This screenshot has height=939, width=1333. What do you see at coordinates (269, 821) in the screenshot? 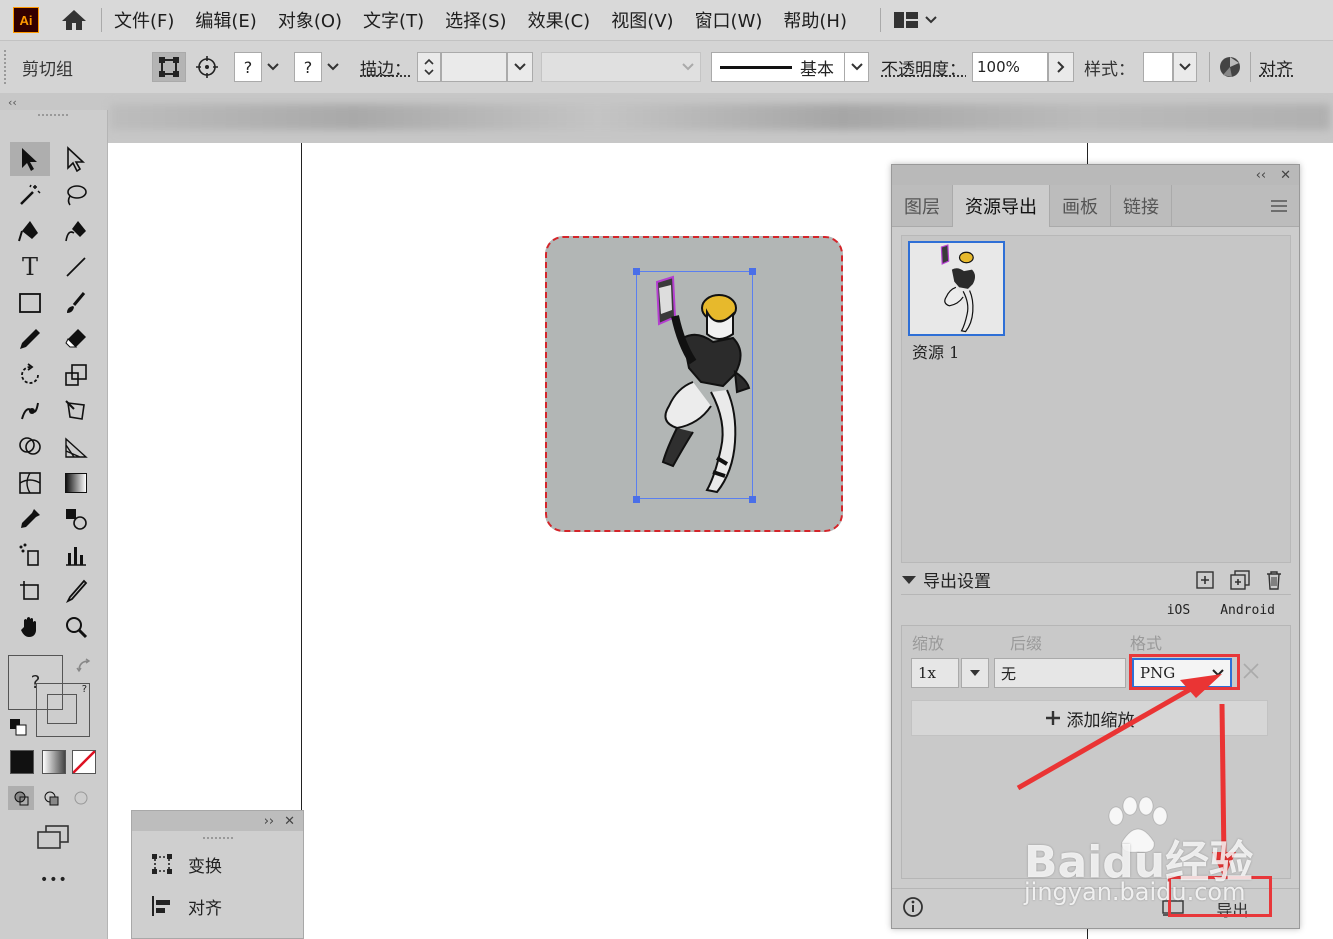
I see `expand-panel-icon: ››` at bounding box center [269, 821].